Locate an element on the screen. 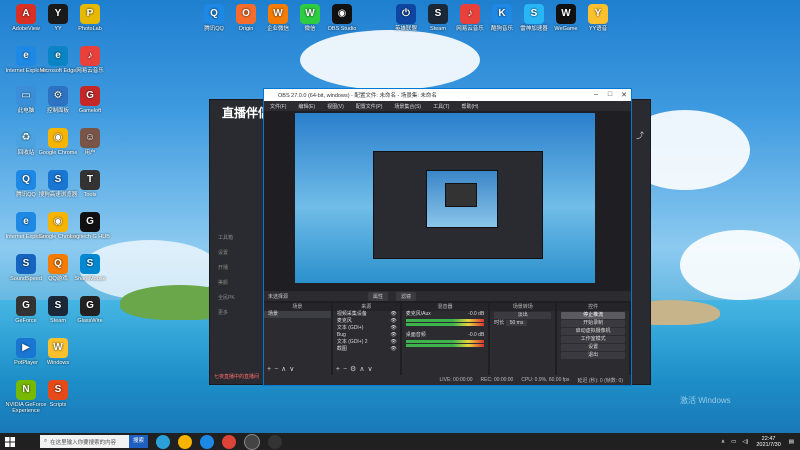 The width and height of the screenshot is (800, 450). desktop-icon: S Scripts is located at coordinates (58, 394).